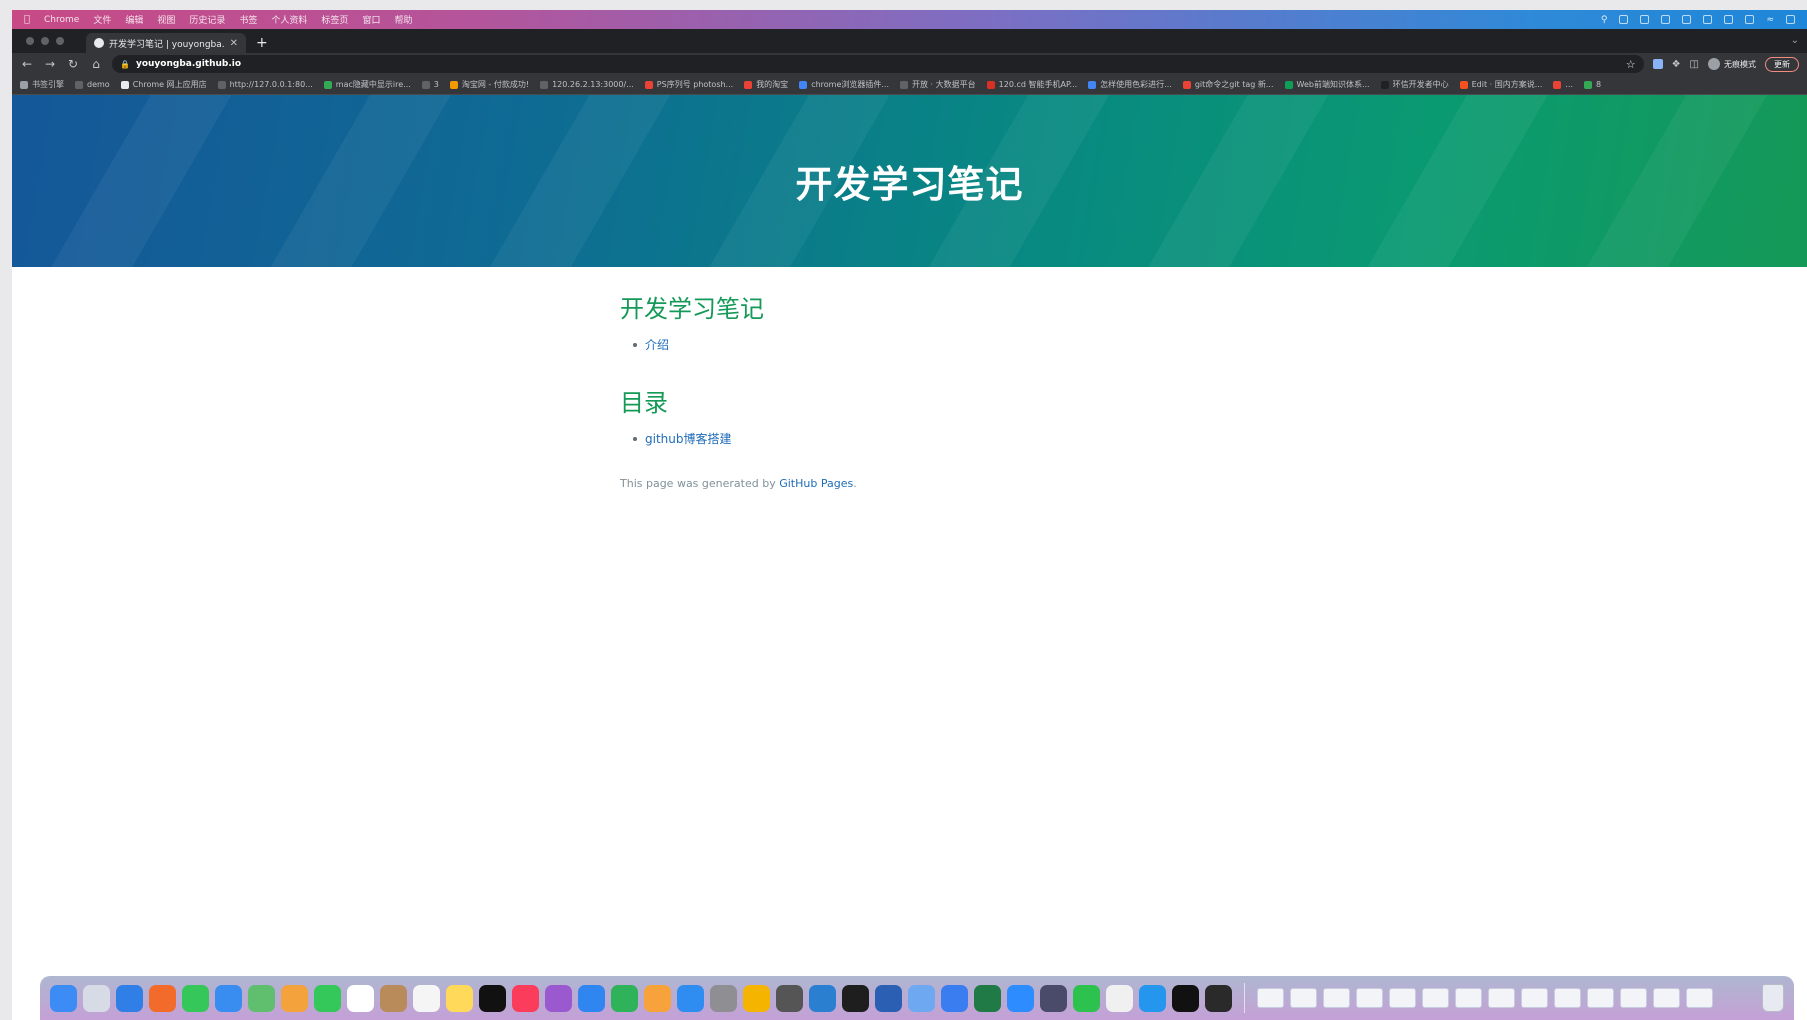  Describe the element at coordinates (1592, 84) in the screenshot. I see `bookmark-item: 8` at that location.